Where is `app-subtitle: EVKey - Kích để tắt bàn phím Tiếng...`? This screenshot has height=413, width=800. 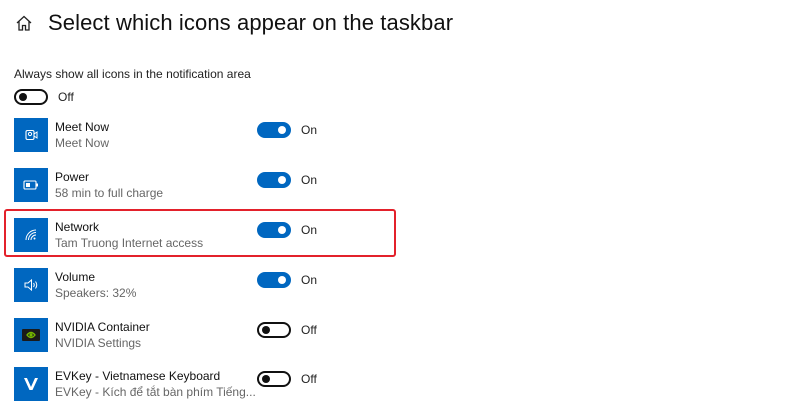
app-subtitle: EVKey - Kích để tắt bàn phím Tiếng... is located at coordinates (155, 392).